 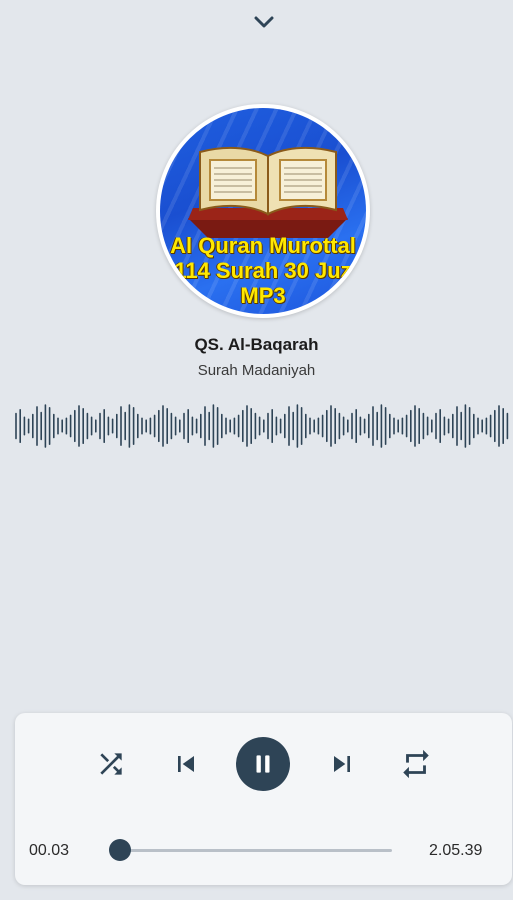 I want to click on shuffle-button, so click(x=111, y=764).